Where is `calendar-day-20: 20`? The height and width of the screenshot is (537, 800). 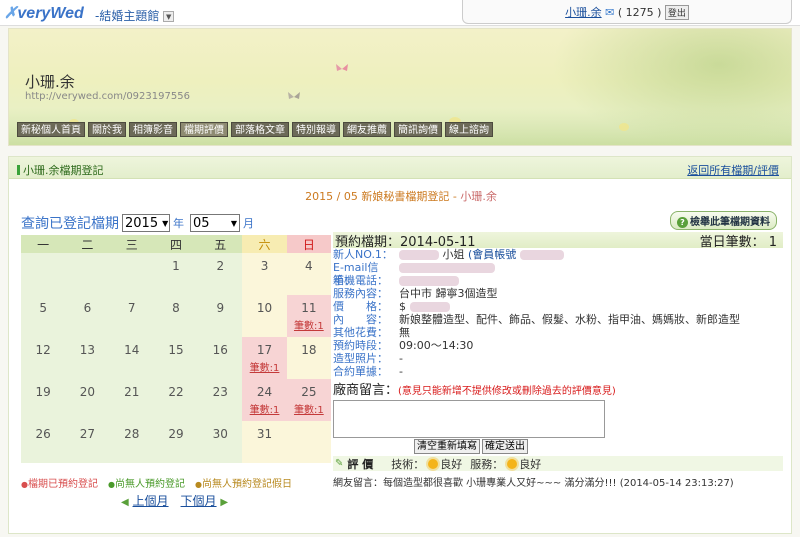 calendar-day-20: 20 is located at coordinates (87, 400).